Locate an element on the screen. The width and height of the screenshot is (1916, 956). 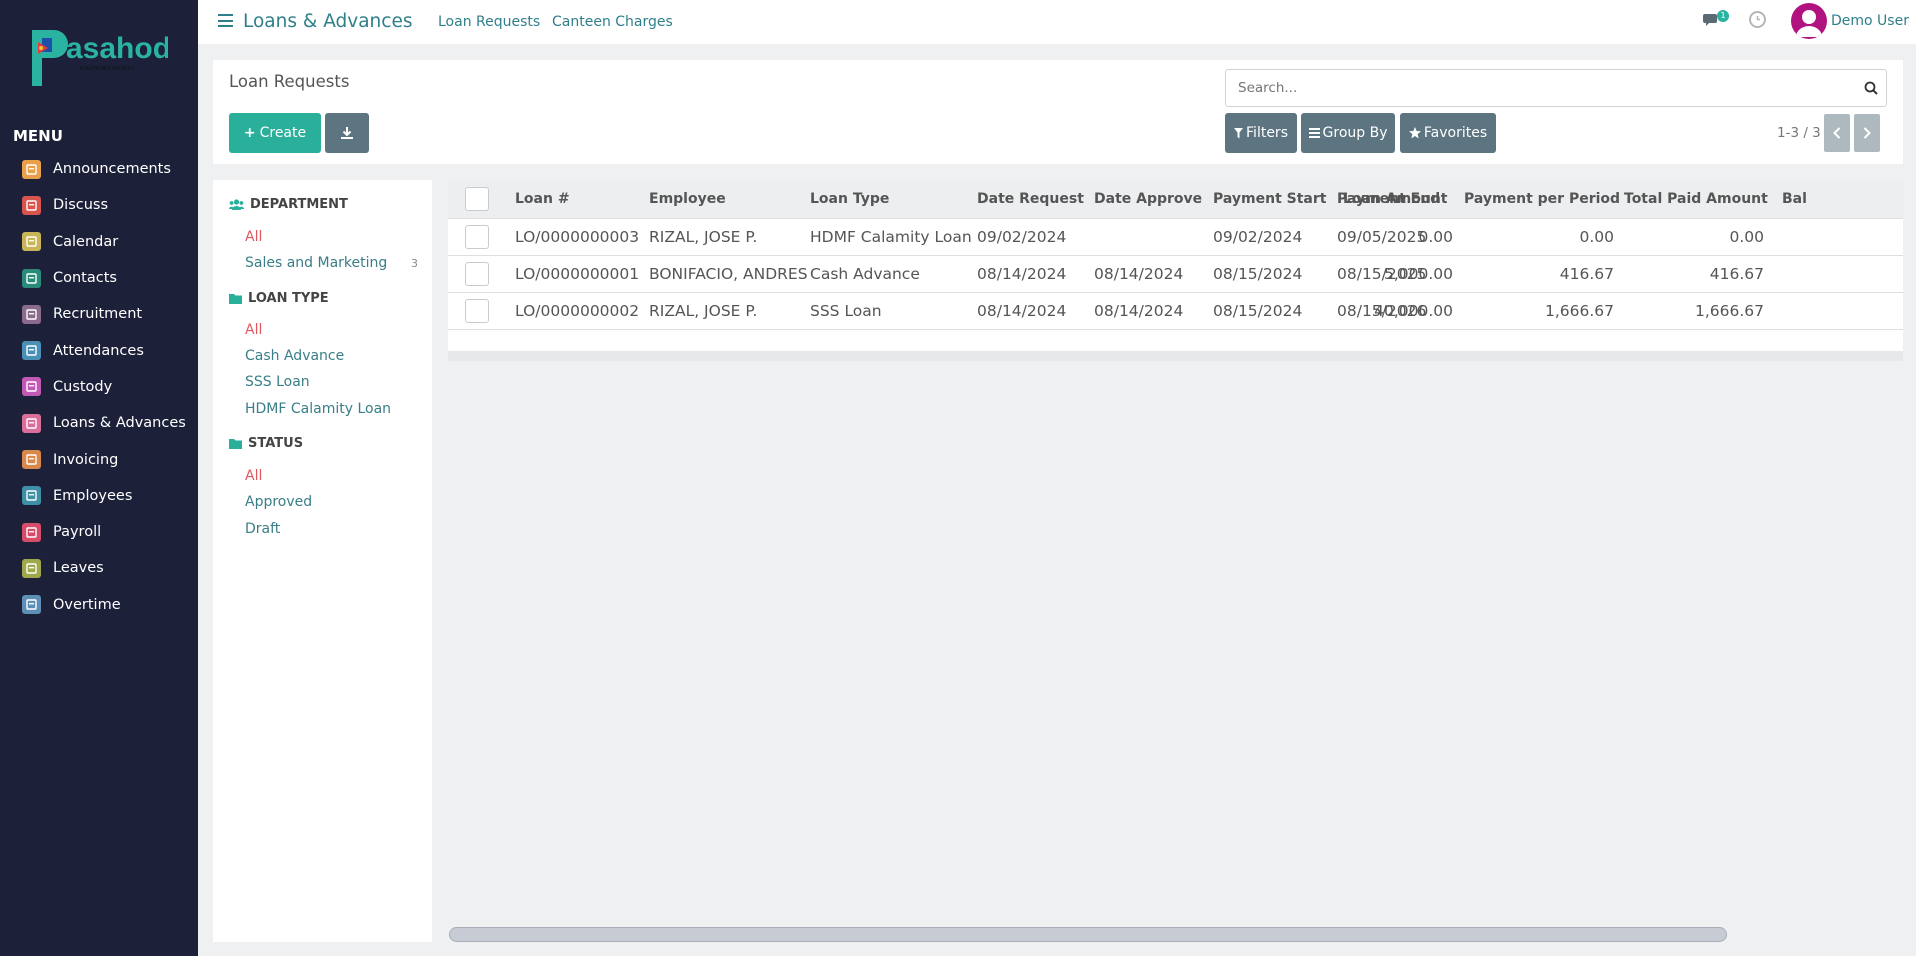
user-menu-name: Demo User is located at coordinates (1870, 21).